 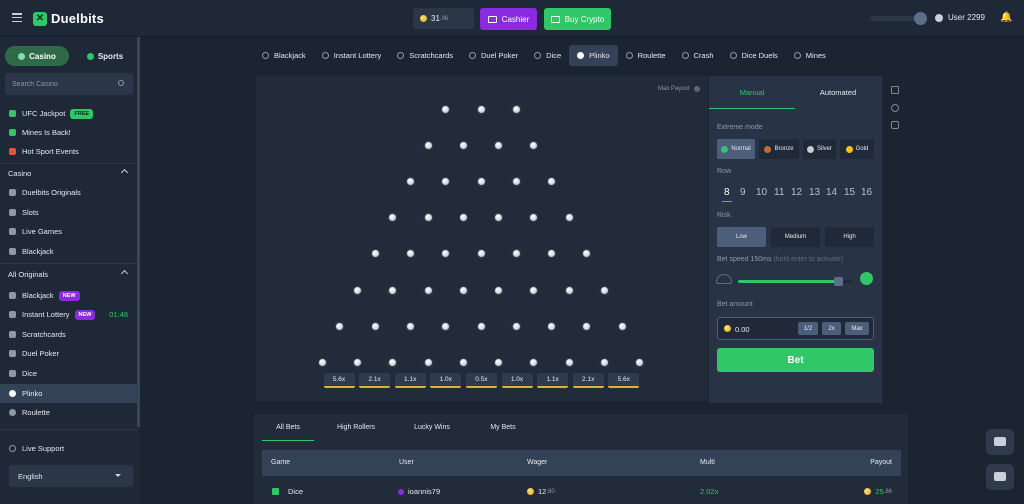 What do you see at coordinates (69, 353) in the screenshot?
I see `sidebar-item-duel-poker: Duel Poker` at bounding box center [69, 353].